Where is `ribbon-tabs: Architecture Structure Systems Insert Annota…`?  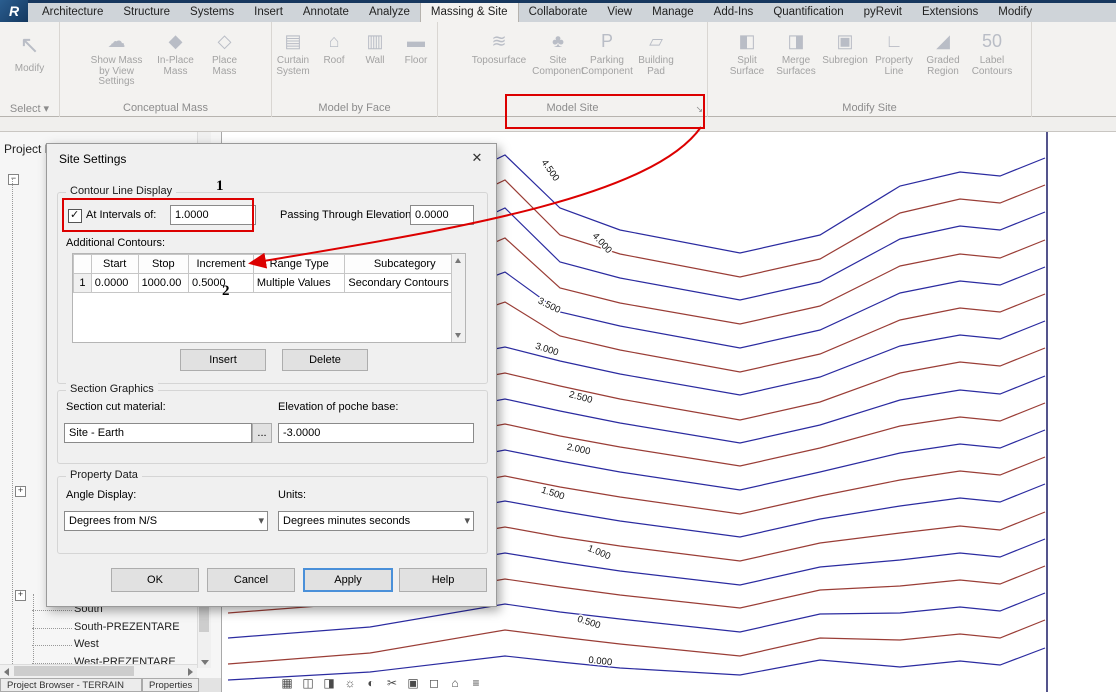
ribbon-tabs: Architecture Structure Systems Insert Annota… is located at coordinates (558, 11).